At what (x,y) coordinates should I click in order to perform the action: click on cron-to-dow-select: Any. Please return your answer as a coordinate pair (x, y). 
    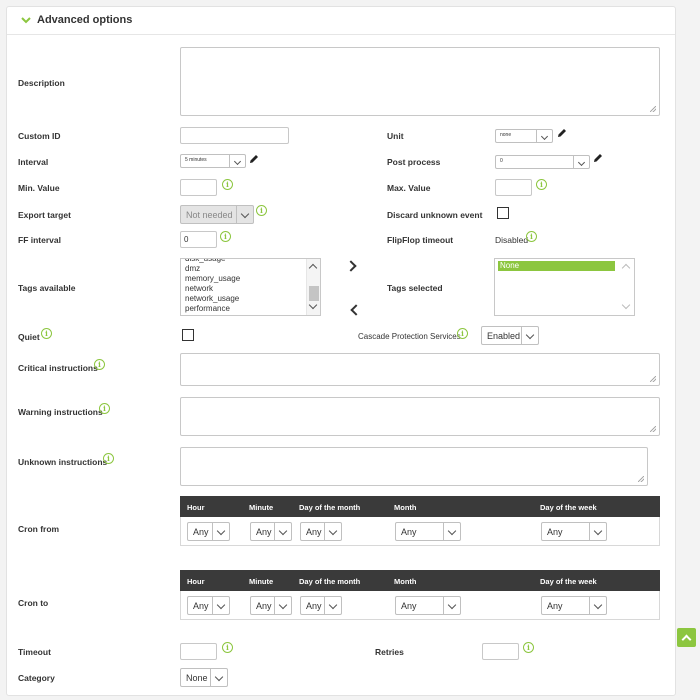
    Looking at the image, I should click on (574, 605).